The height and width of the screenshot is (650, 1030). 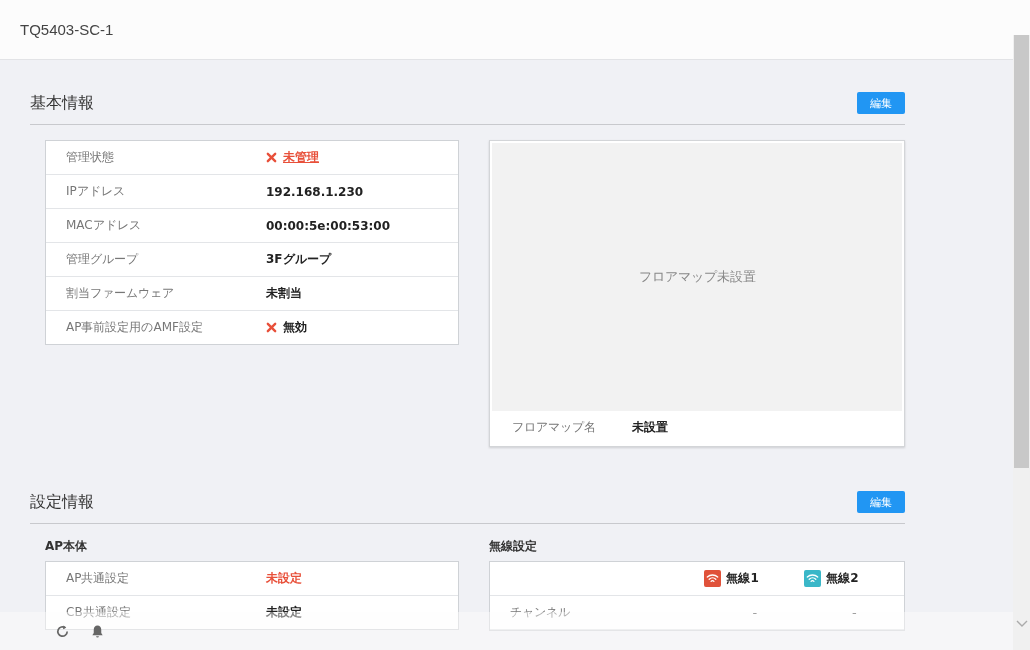 What do you see at coordinates (295, 327) in the screenshot?
I see `field-value: 無効` at bounding box center [295, 327].